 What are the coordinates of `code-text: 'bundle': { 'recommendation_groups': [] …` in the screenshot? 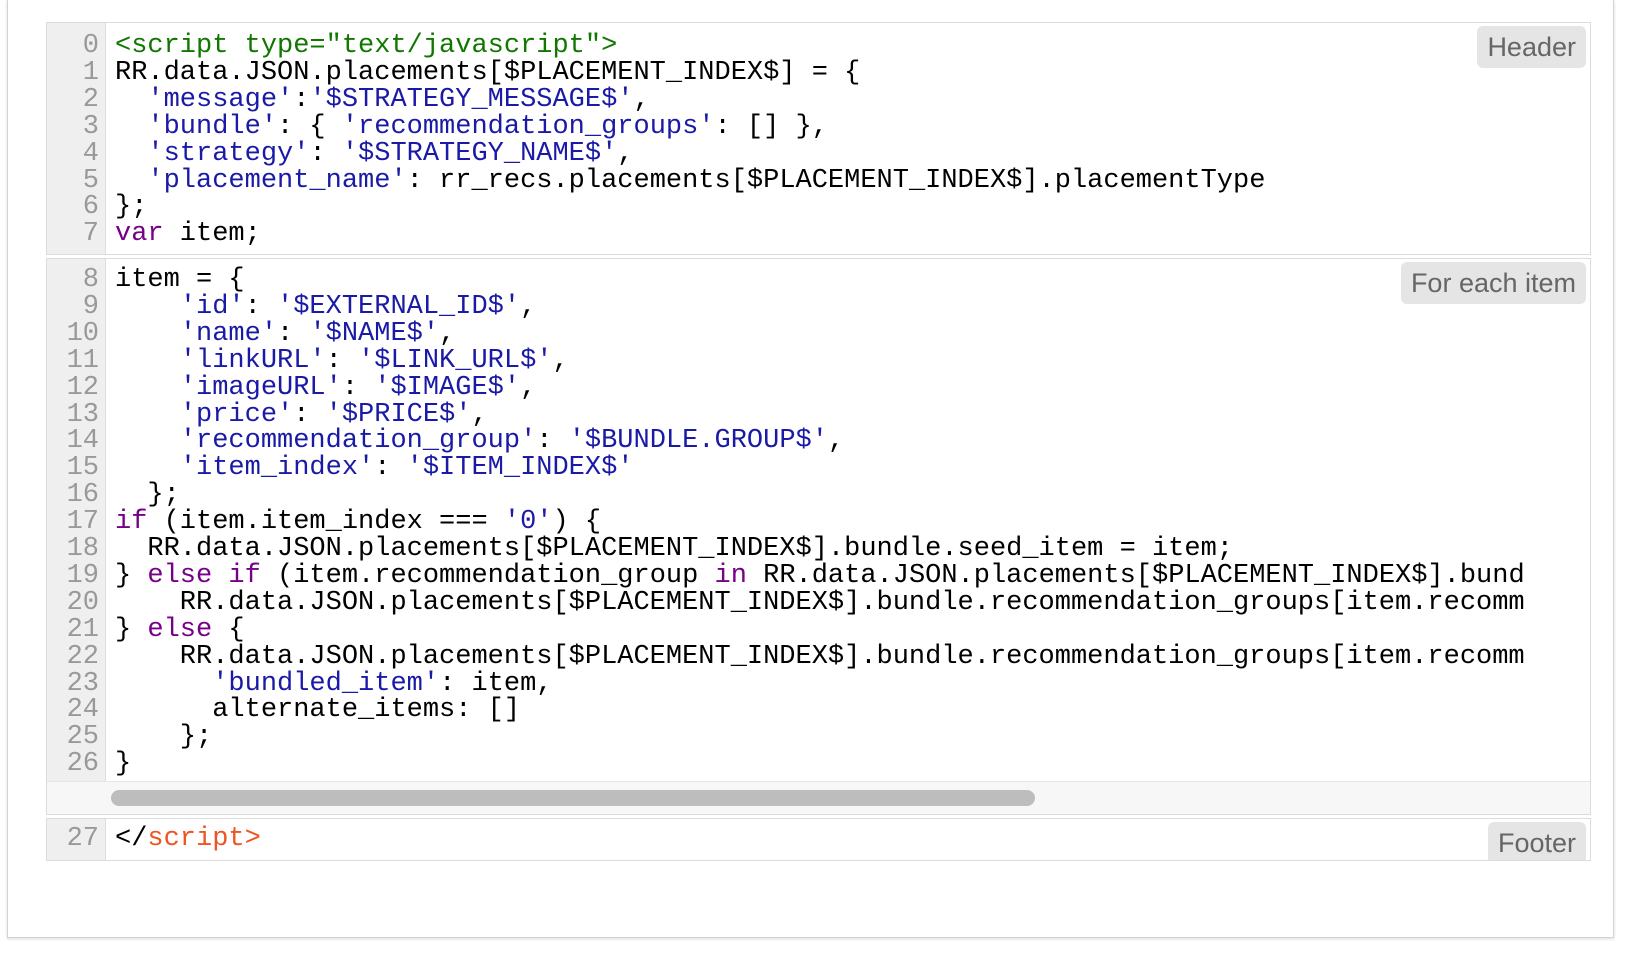 It's located at (471, 127).